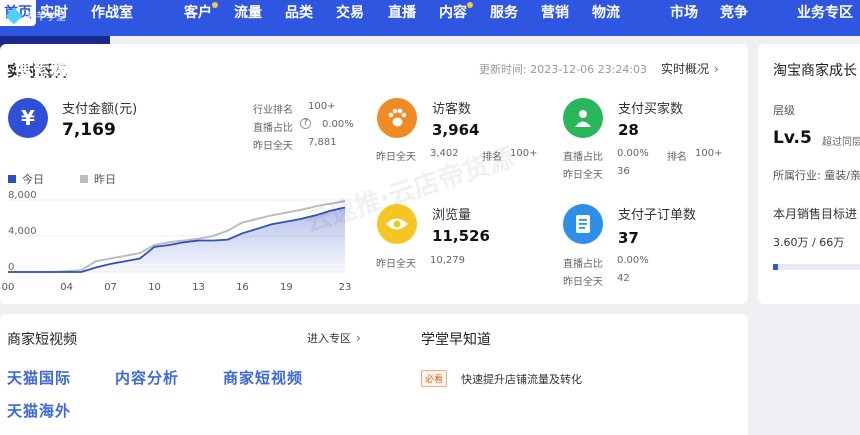 The height and width of the screenshot is (435, 860). Describe the element at coordinates (39, 377) in the screenshot. I see `tag-tmall-global: 天猫国际` at that location.